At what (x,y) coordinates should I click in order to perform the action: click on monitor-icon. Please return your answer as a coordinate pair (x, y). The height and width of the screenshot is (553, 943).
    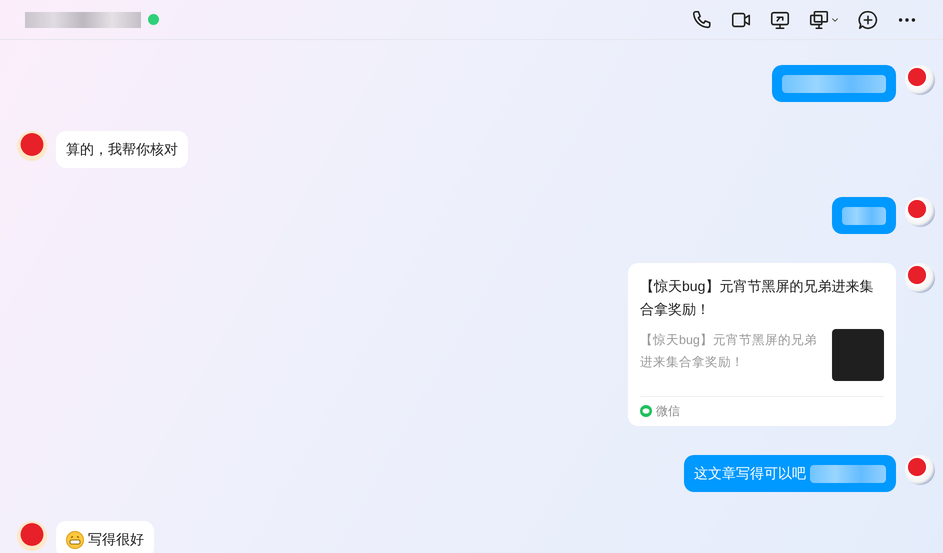
    Looking at the image, I should click on (819, 19).